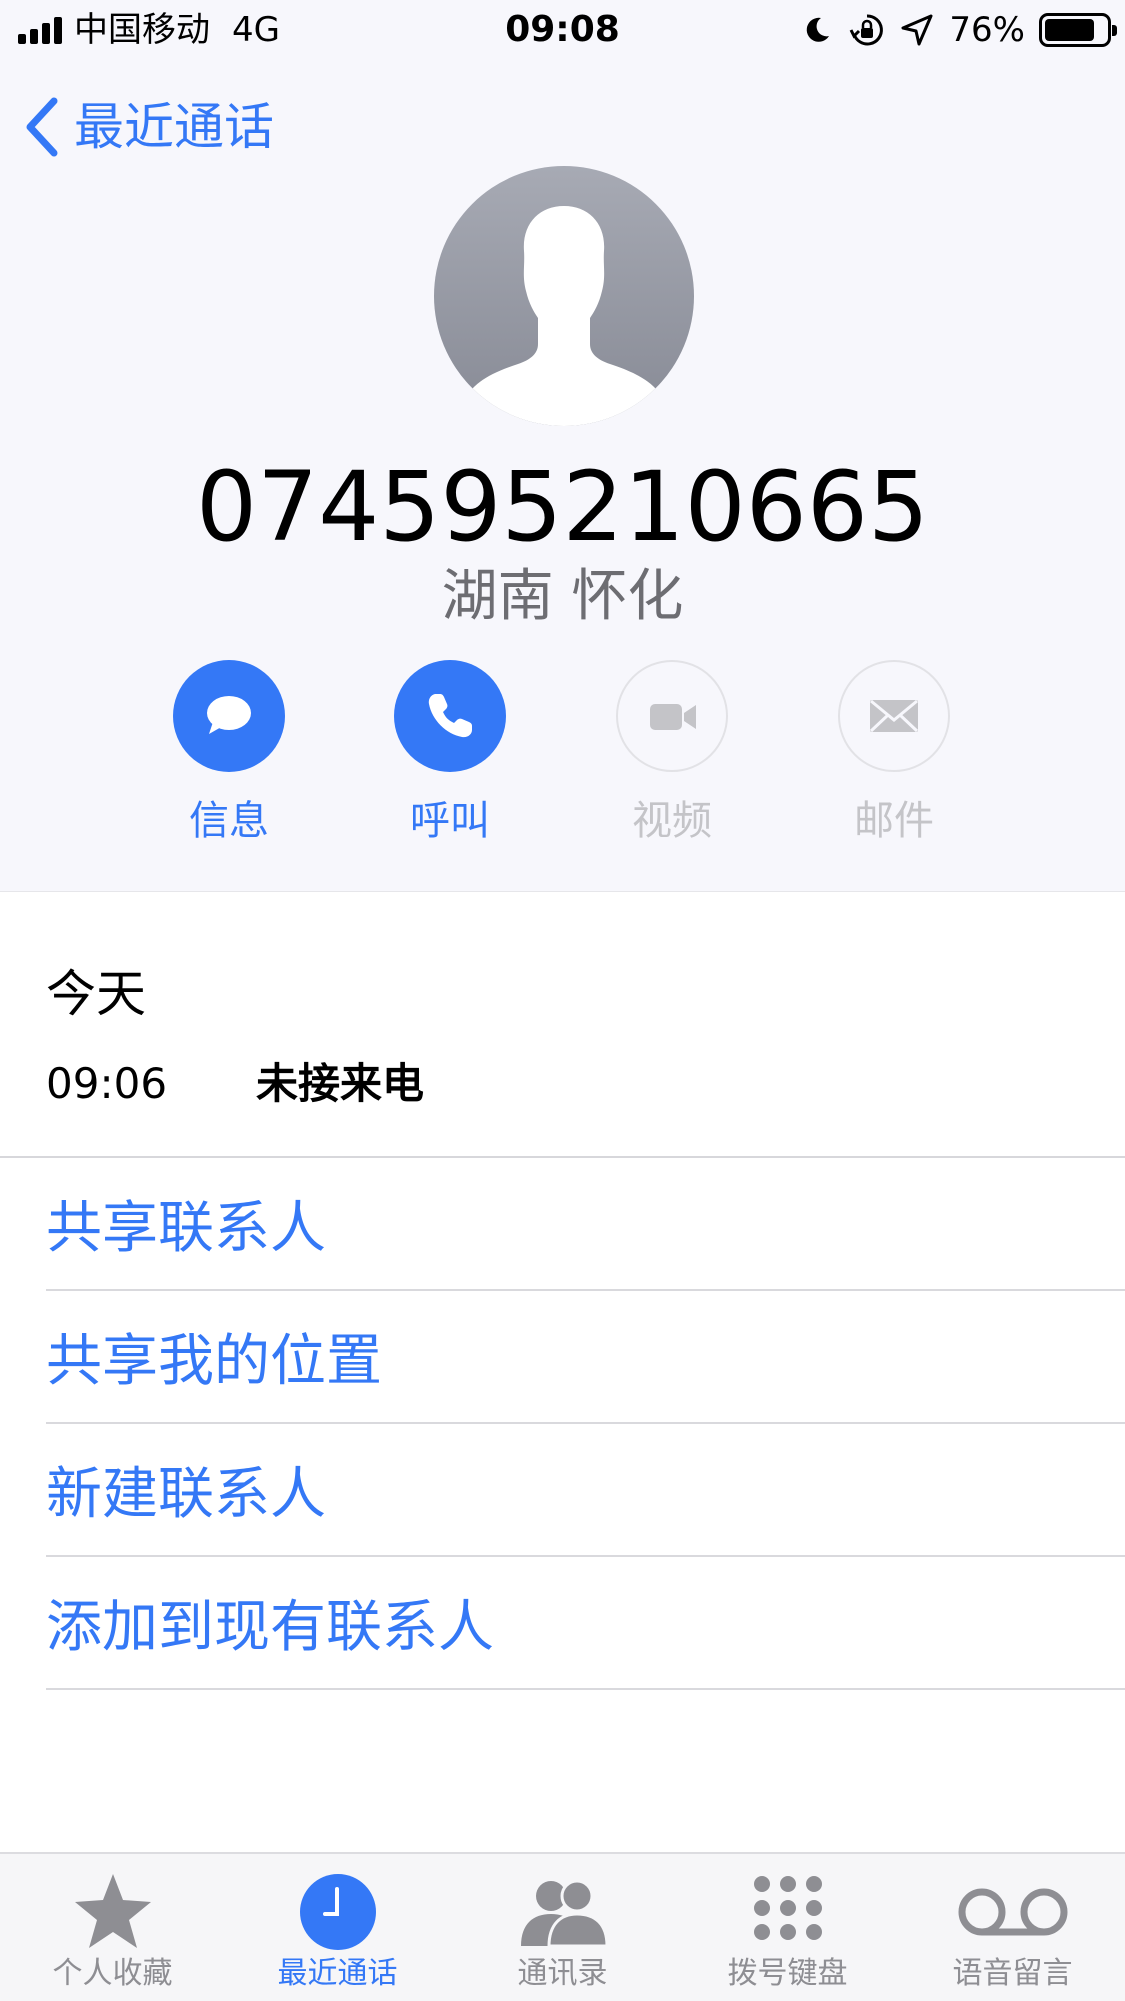 This screenshot has height=2001, width=1125. What do you see at coordinates (107, 1083) in the screenshot?
I see `history-time: 09:06` at bounding box center [107, 1083].